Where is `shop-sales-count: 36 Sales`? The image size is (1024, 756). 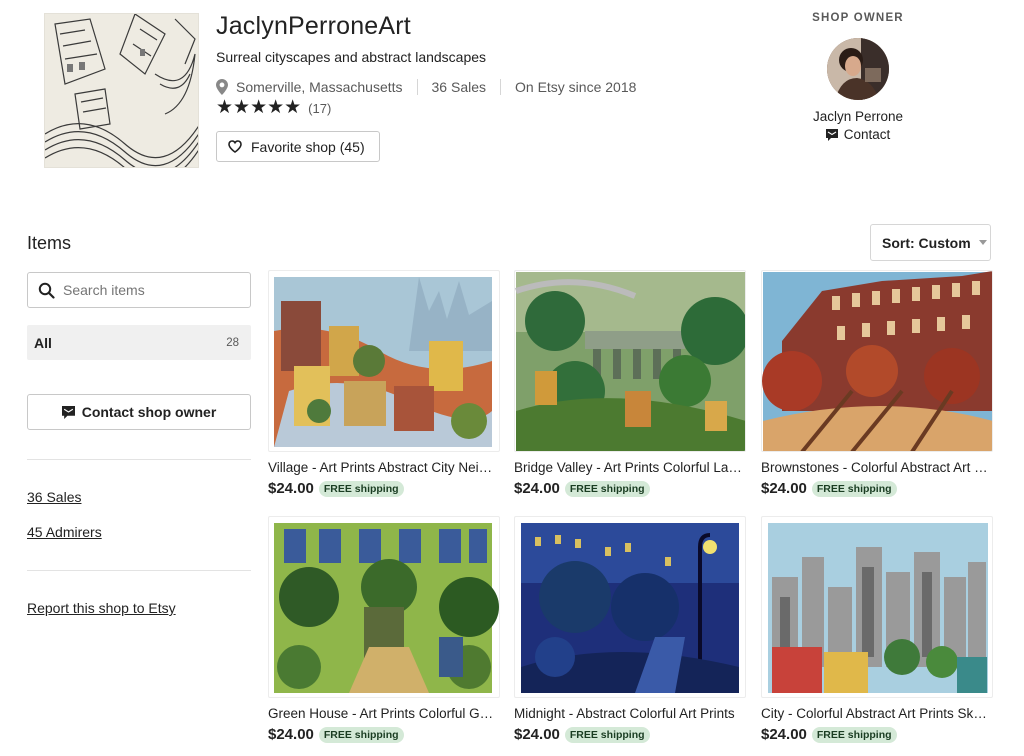
shop-sales-count: 36 Sales is located at coordinates (459, 87).